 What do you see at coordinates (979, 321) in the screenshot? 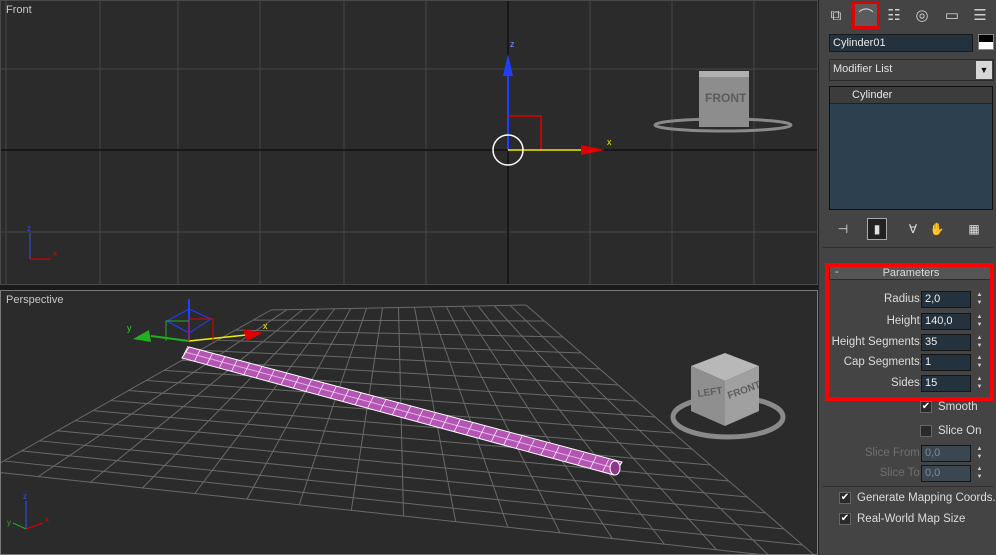
I see `height-spinner: ▲ ▼` at bounding box center [979, 321].